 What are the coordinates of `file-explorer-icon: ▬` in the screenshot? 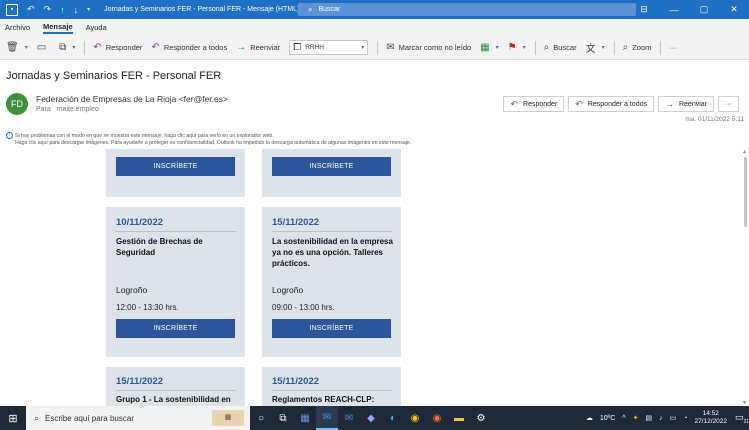 It's located at (459, 418).